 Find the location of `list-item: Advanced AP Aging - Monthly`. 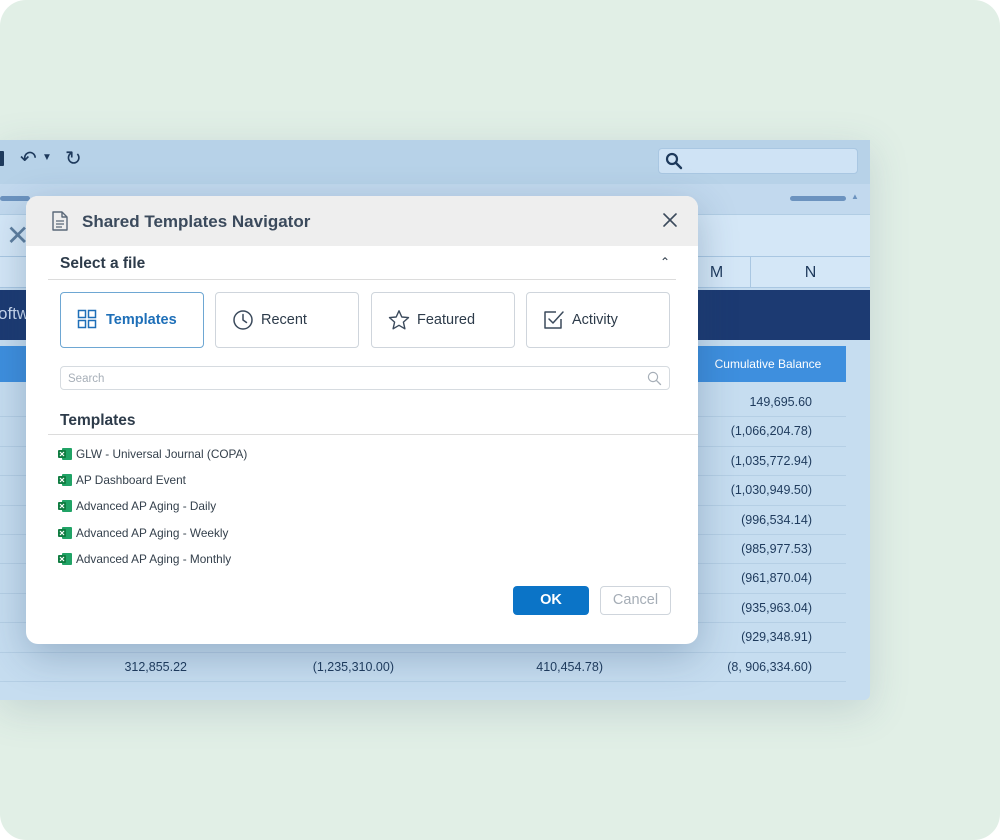

list-item: Advanced AP Aging - Monthly is located at coordinates (356, 562).